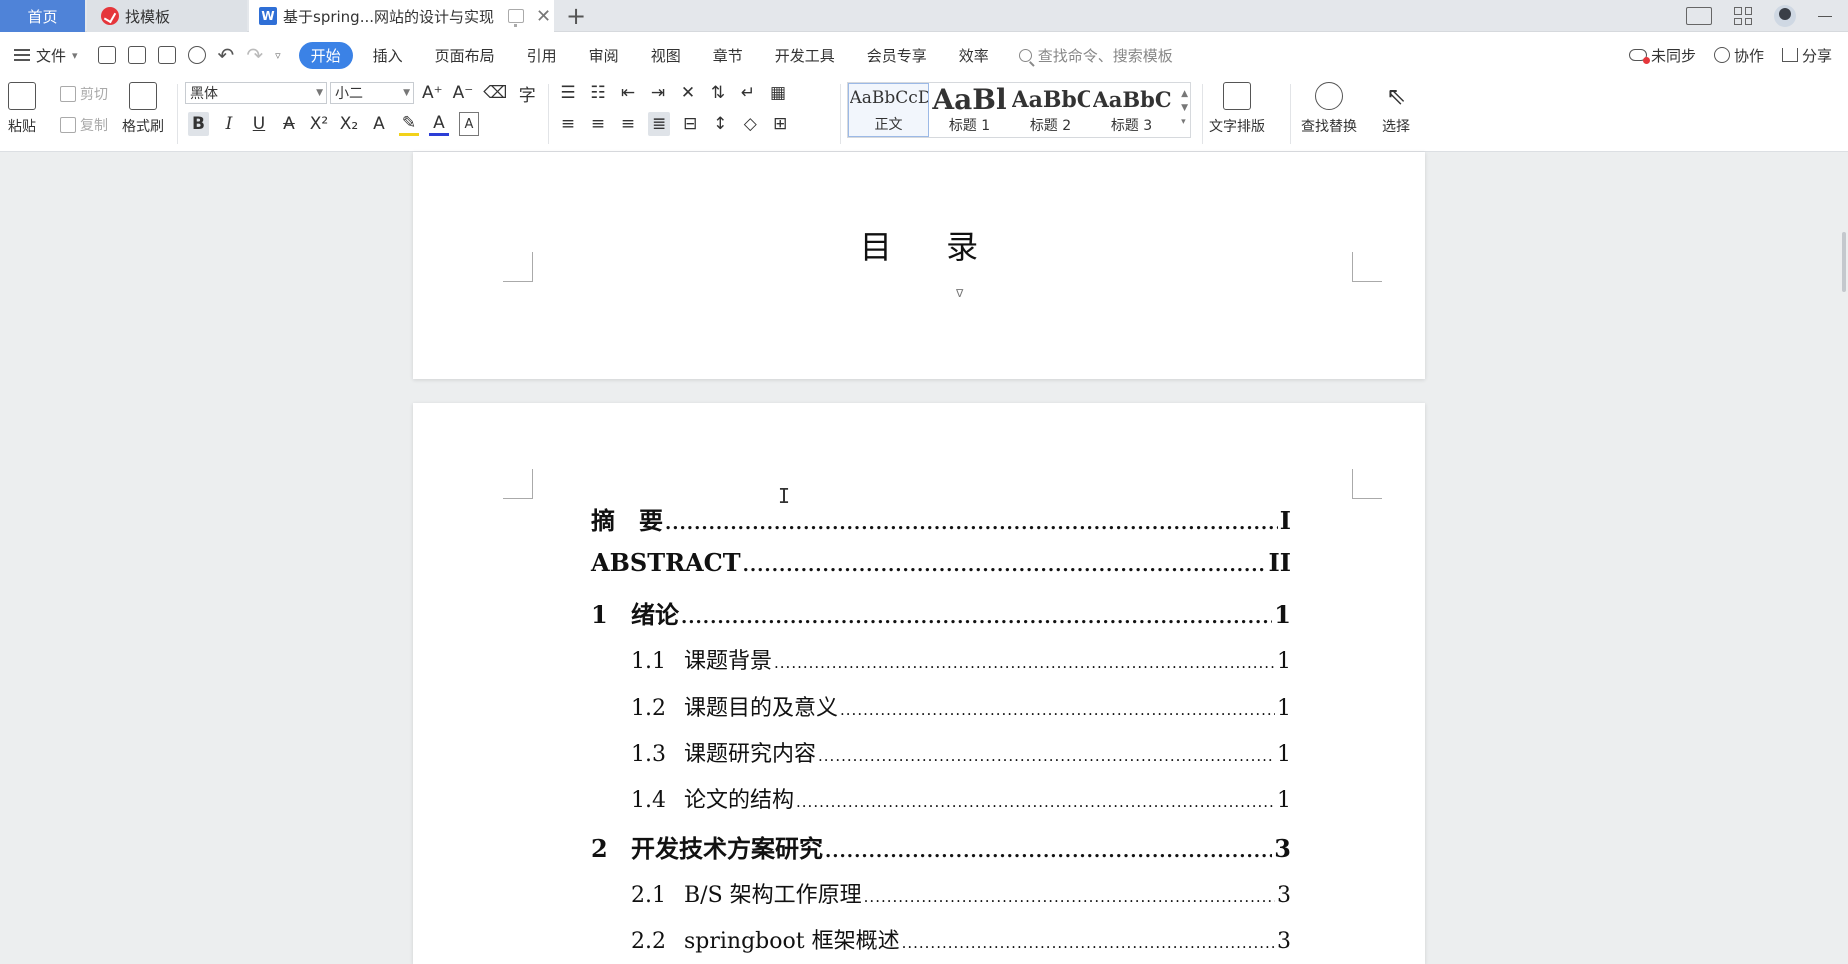  What do you see at coordinates (1743, 16) in the screenshot?
I see `apps-grid-icon` at bounding box center [1743, 16].